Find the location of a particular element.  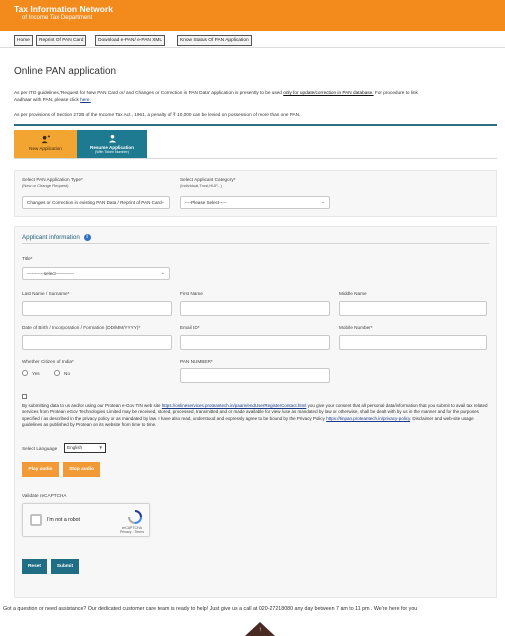

recaptcha-brand: reCAPTCHA Privacy - Terms is located at coordinates (132, 530).